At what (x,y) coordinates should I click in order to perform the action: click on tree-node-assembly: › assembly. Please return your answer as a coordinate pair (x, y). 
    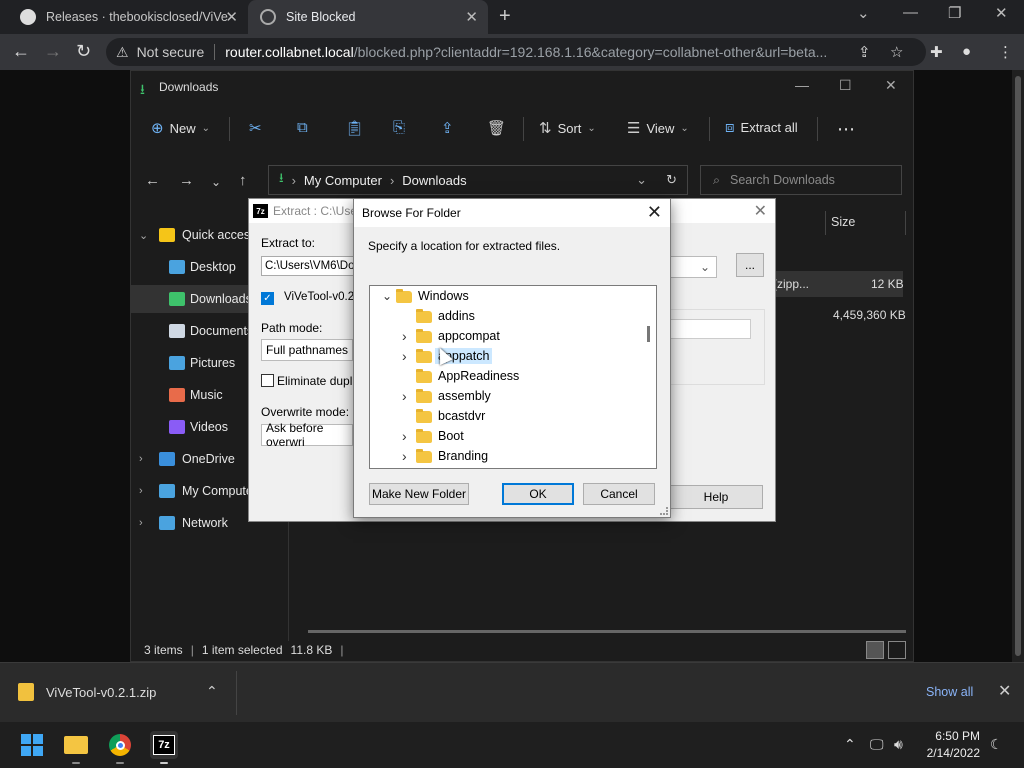
    Looking at the image, I should click on (505, 396).